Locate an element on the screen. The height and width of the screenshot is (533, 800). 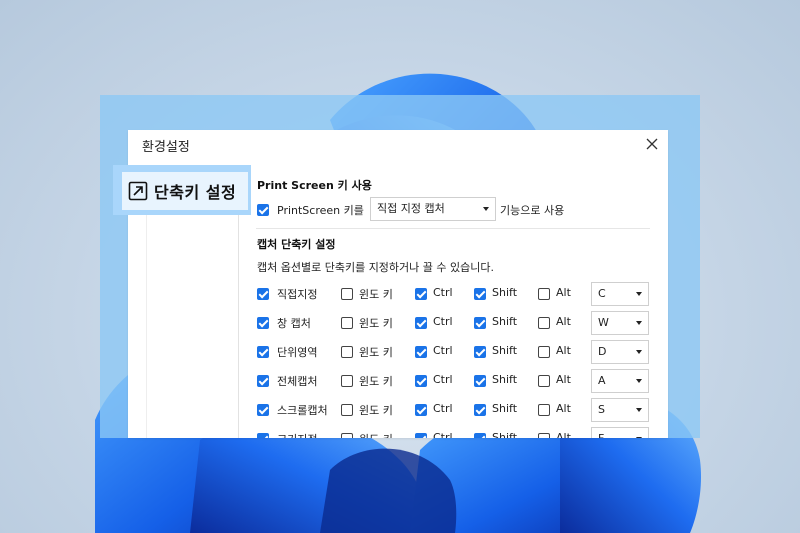
dialog-title: 환경설정 is located at coordinates (166, 147).